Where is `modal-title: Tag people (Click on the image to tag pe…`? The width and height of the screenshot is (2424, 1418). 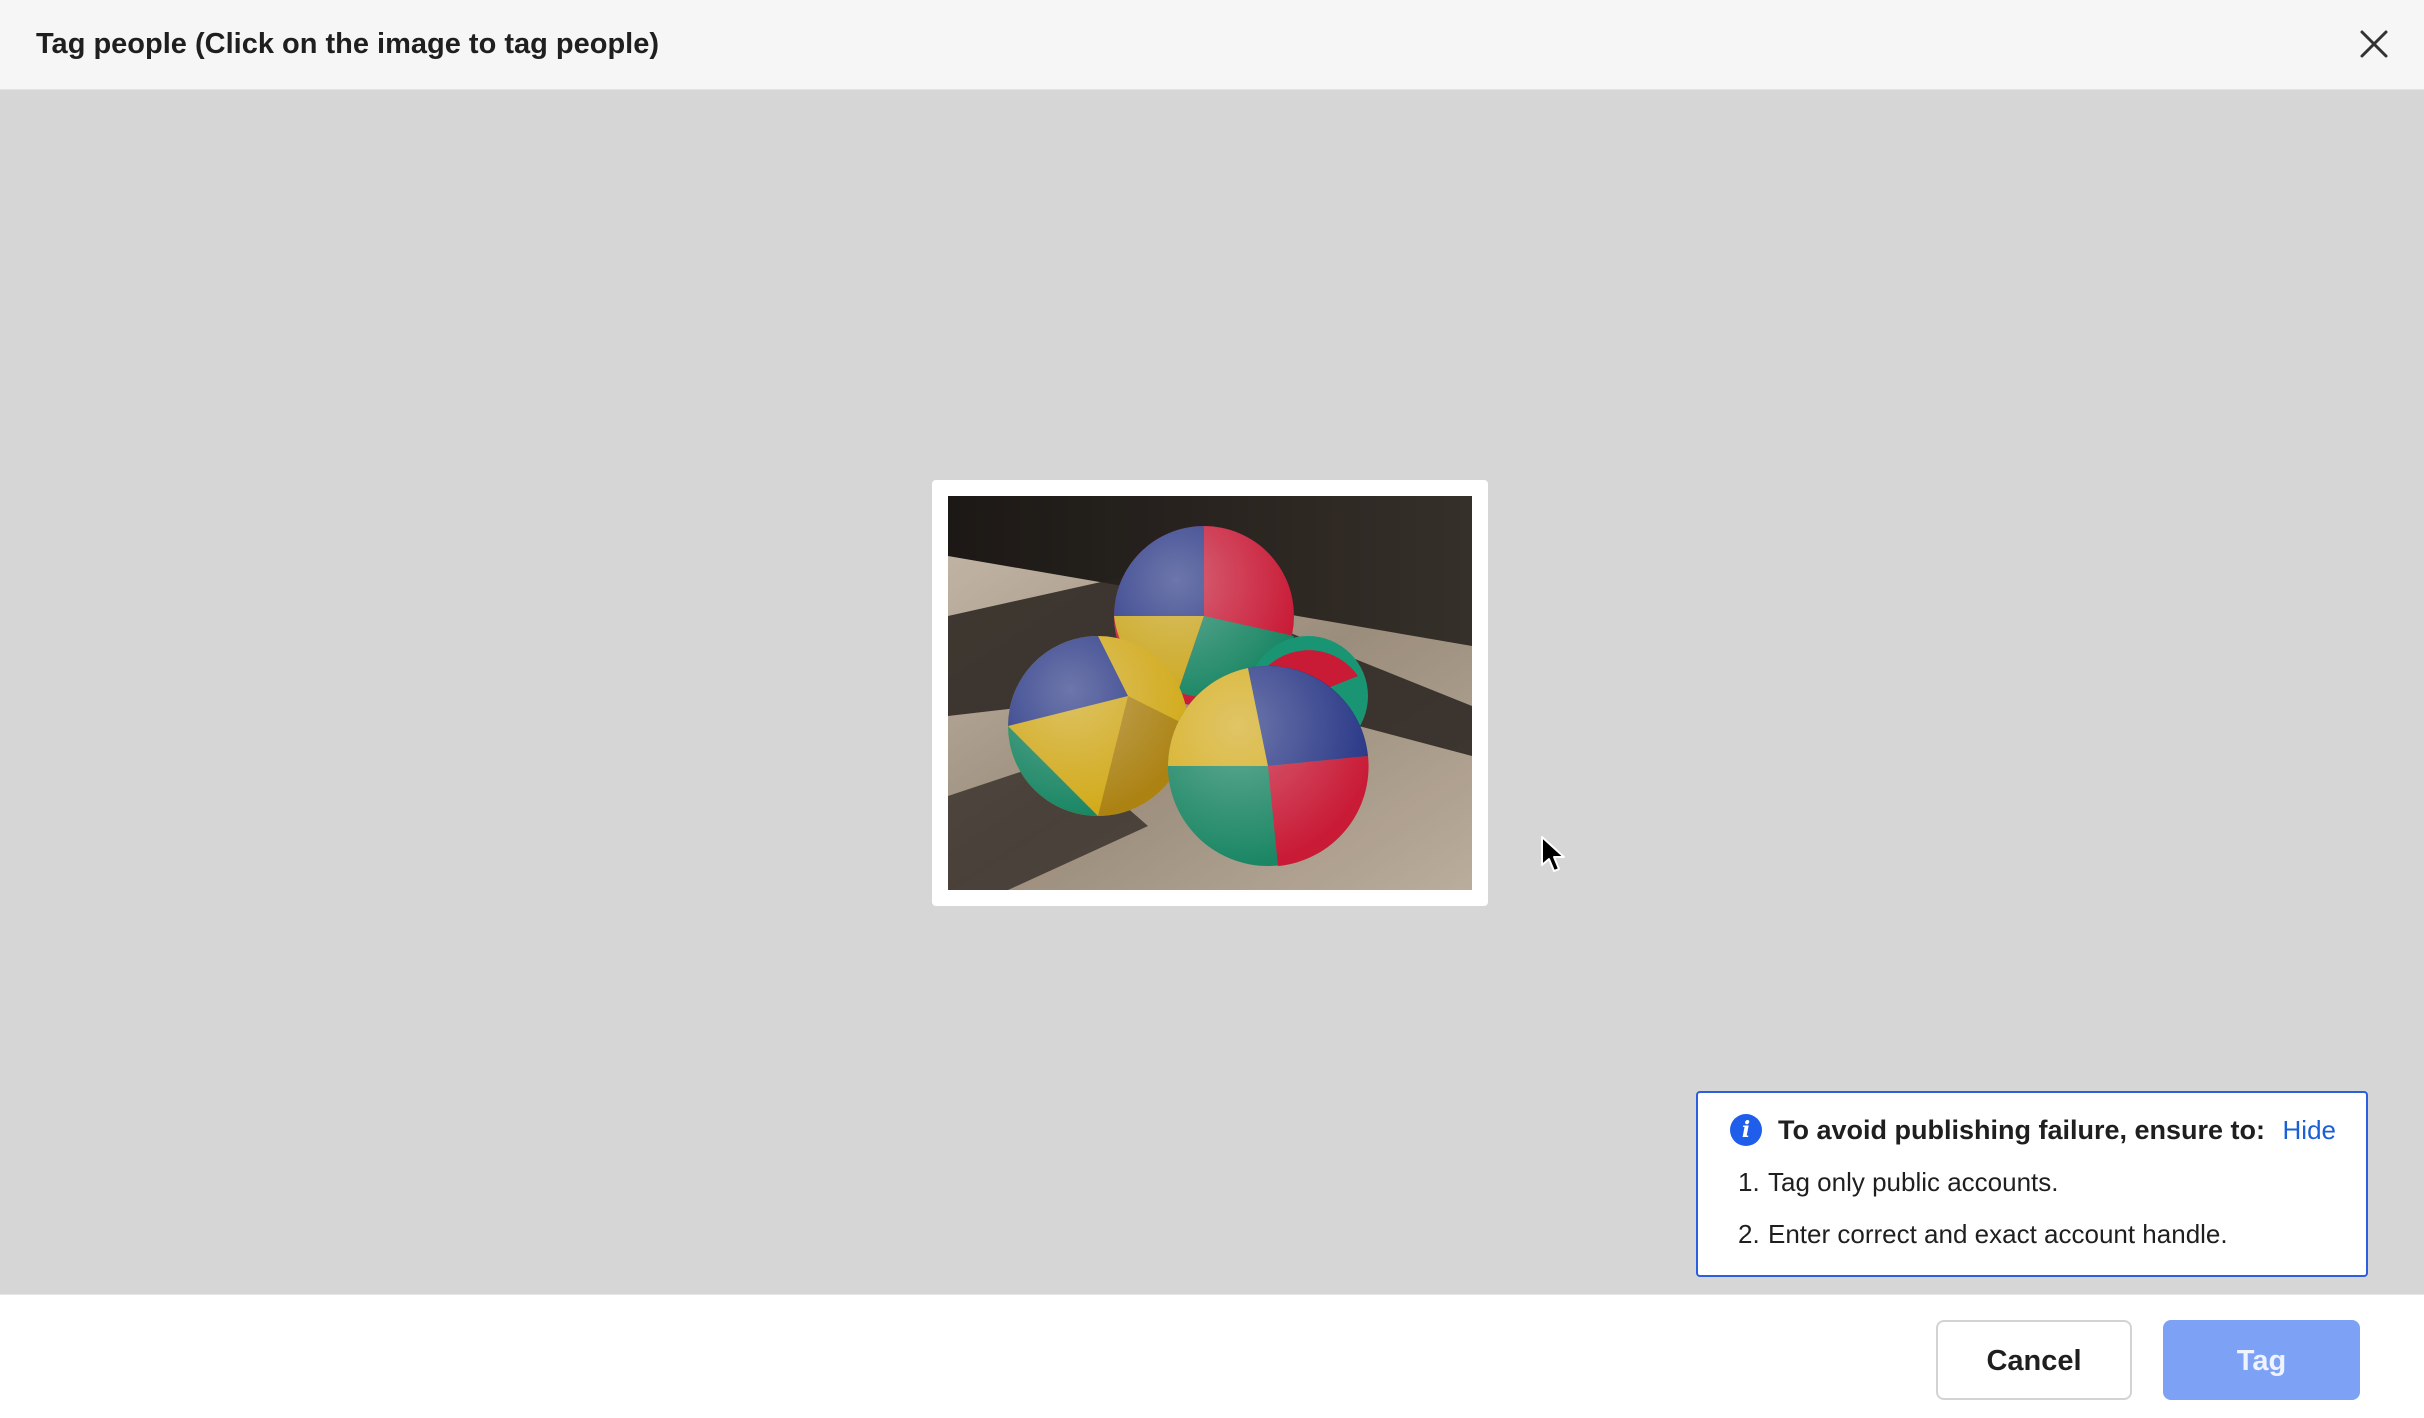 modal-title: Tag people (Click on the image to tag pe… is located at coordinates (348, 44).